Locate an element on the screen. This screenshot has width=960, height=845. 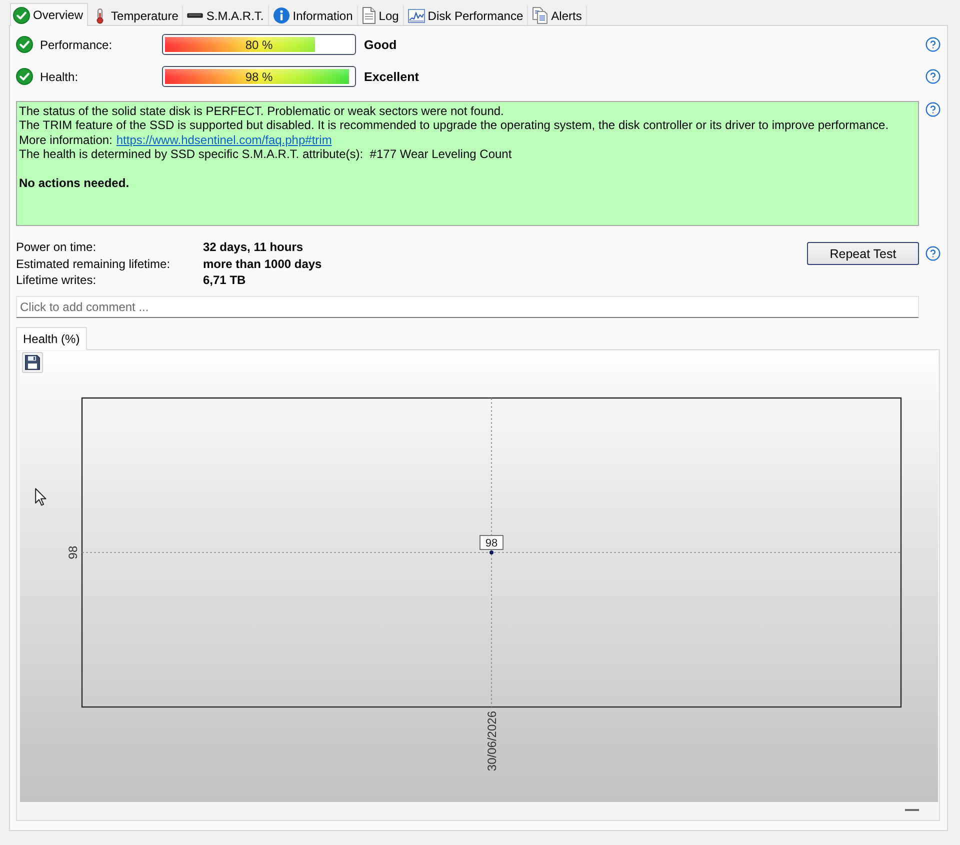
detail-label: Lifetime writes: is located at coordinates (57, 280).